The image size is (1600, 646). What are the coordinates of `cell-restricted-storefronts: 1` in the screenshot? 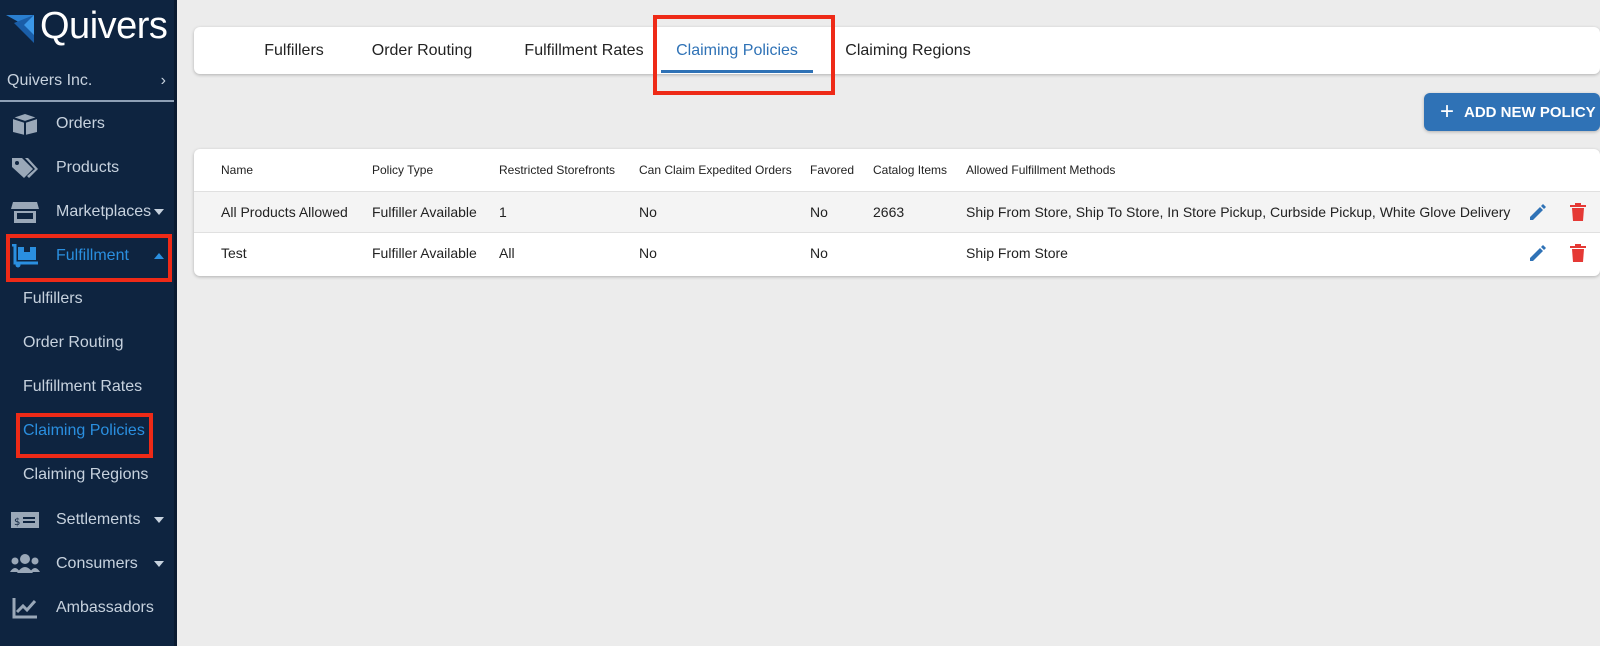 It's located at (503, 212).